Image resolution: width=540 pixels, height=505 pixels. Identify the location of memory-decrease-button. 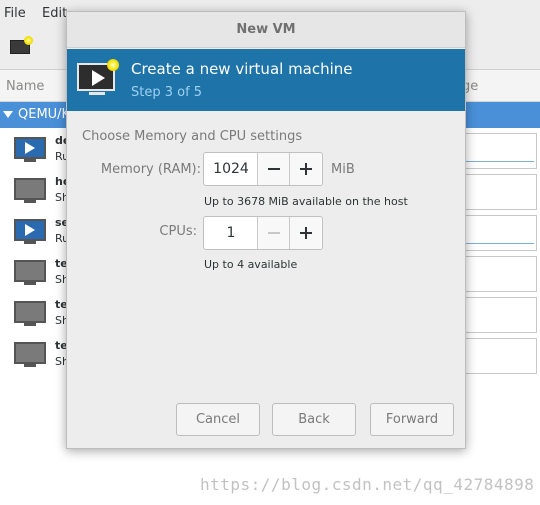
(273, 169).